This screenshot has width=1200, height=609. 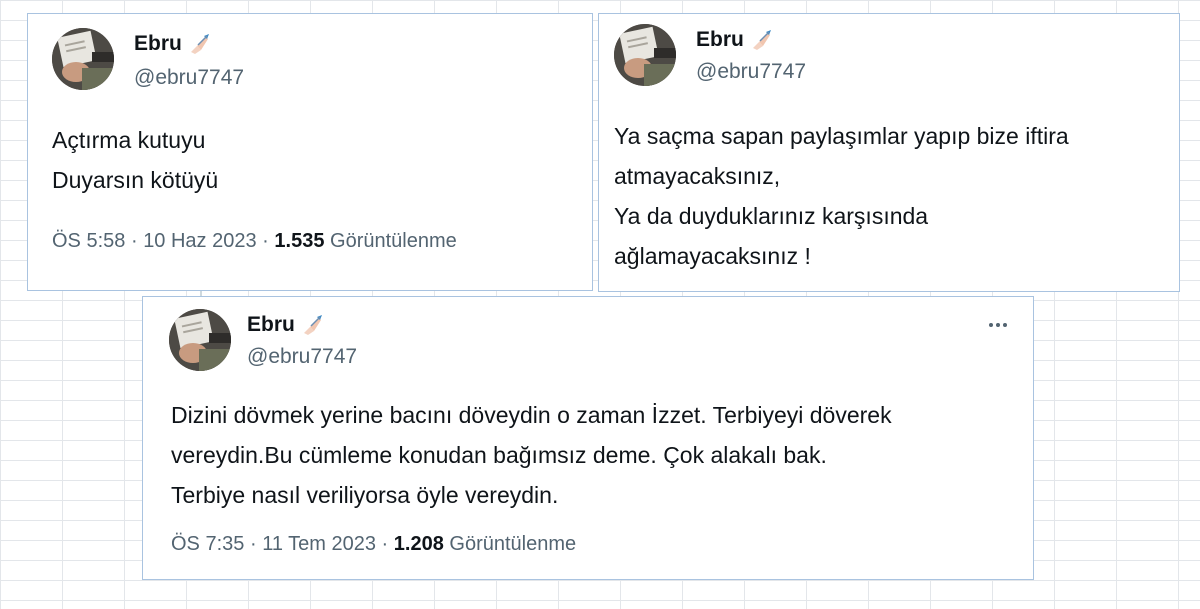 What do you see at coordinates (135, 160) in the screenshot?
I see `tweet-text: Açtırma kutuyu Duyarsın kötüyü` at bounding box center [135, 160].